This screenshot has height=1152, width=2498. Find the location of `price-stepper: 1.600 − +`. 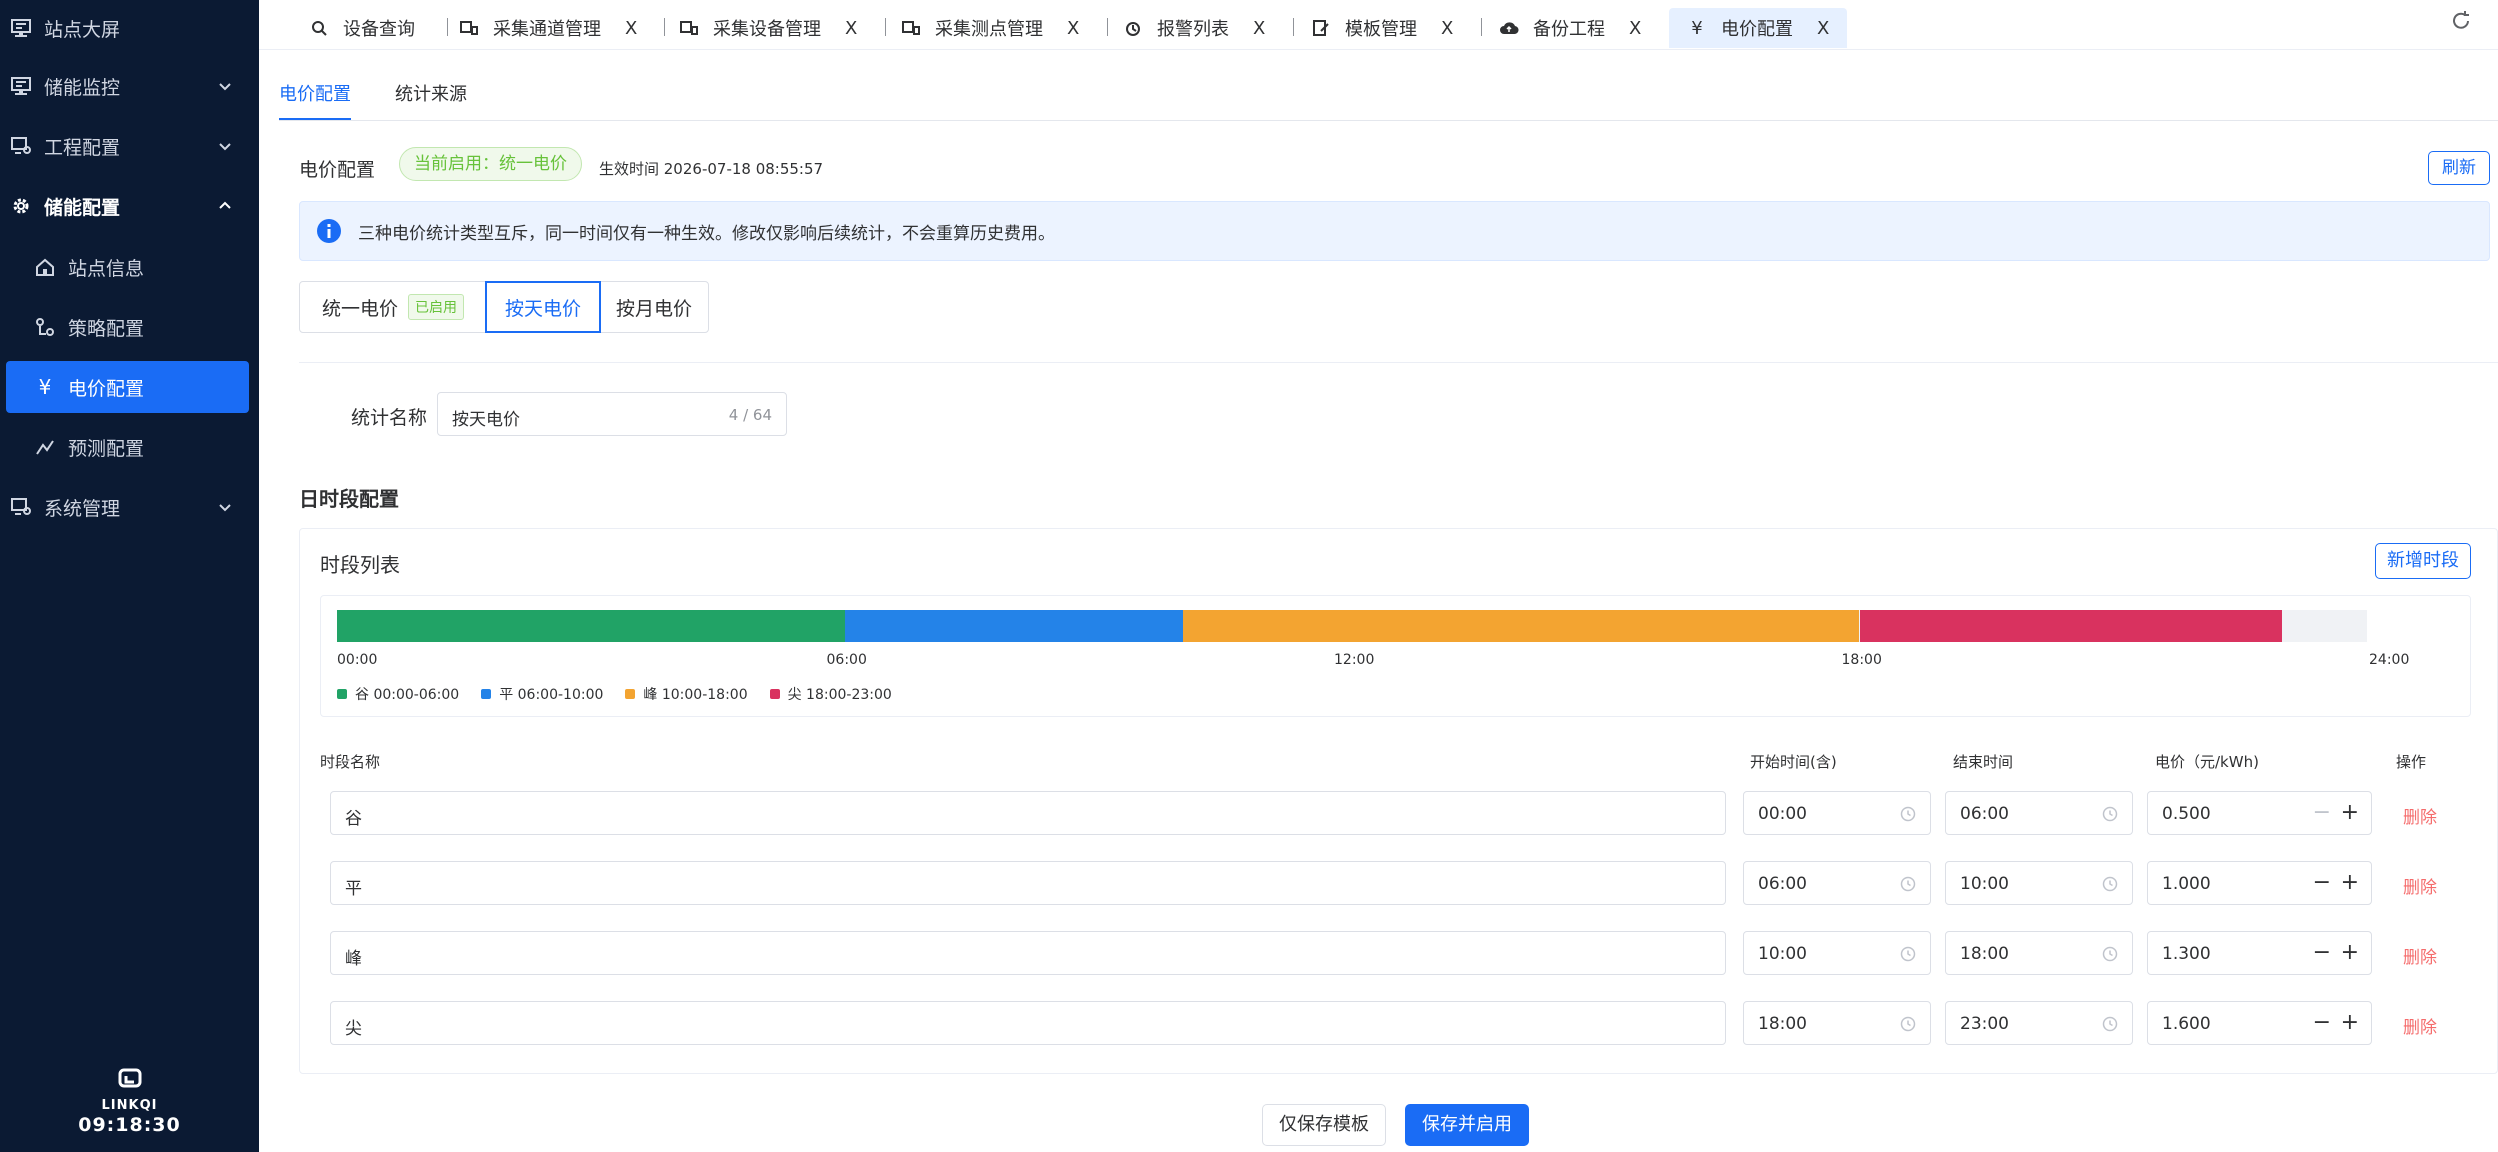

price-stepper: 1.600 − + is located at coordinates (2259, 1023).